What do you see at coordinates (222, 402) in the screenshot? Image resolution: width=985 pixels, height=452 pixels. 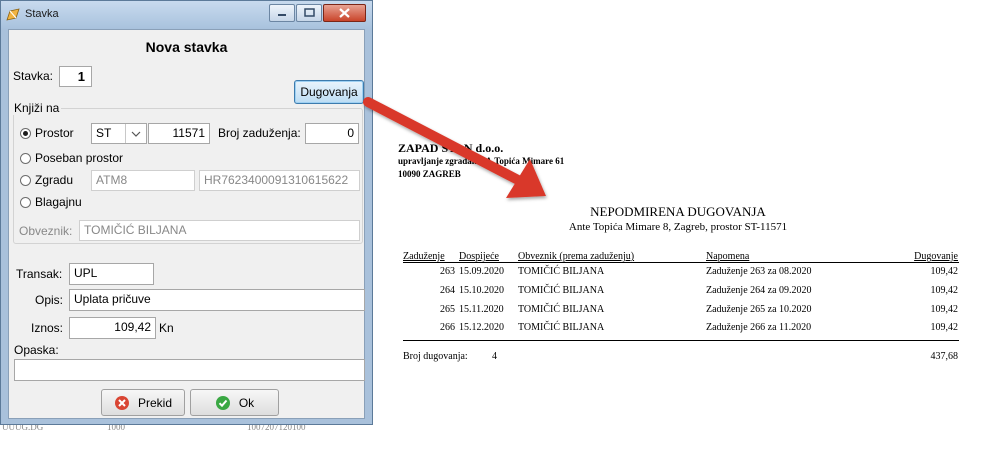 I see `check-circle-icon` at bounding box center [222, 402].